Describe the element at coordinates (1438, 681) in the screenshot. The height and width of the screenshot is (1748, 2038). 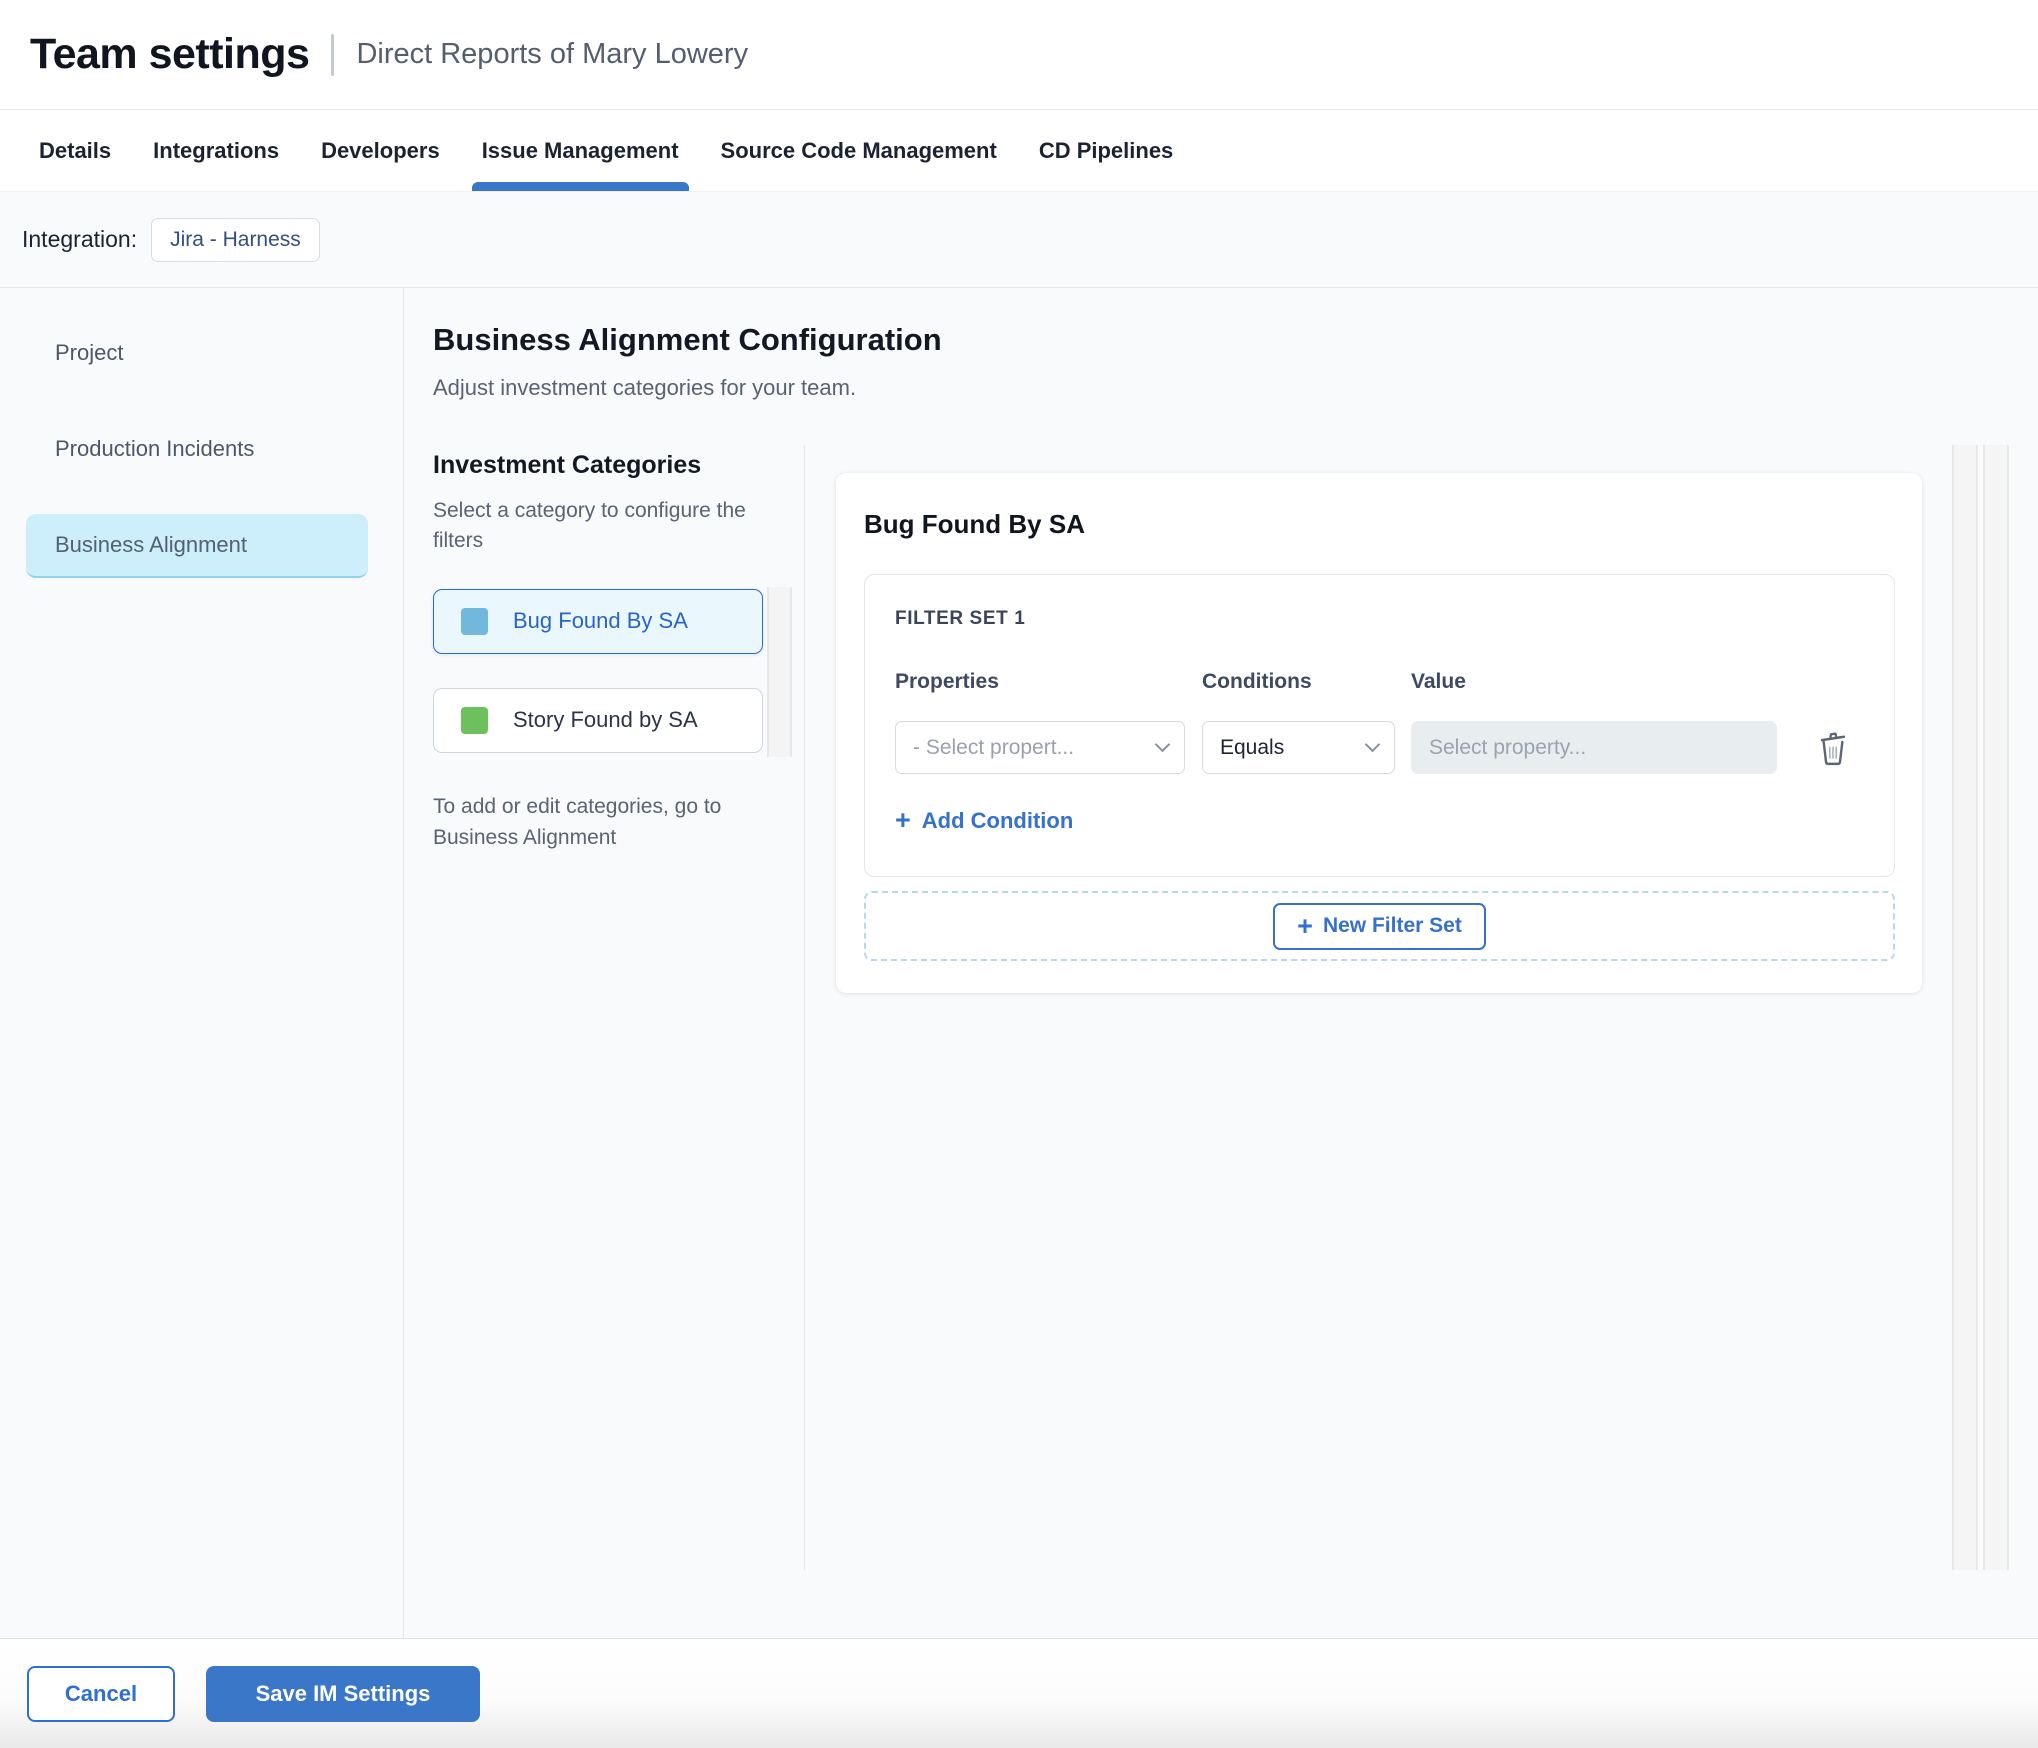
I see `value-header: Value` at that location.